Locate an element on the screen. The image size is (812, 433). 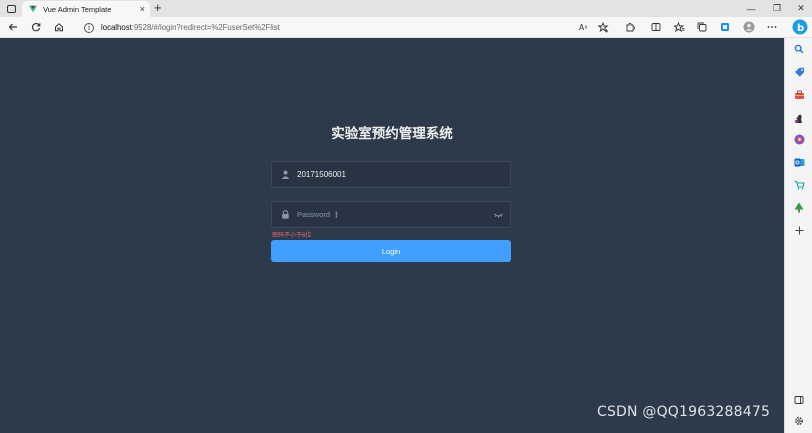
url-path: :9528/#/login?redirect=%2FuserSet%2Flist is located at coordinates (205, 27).